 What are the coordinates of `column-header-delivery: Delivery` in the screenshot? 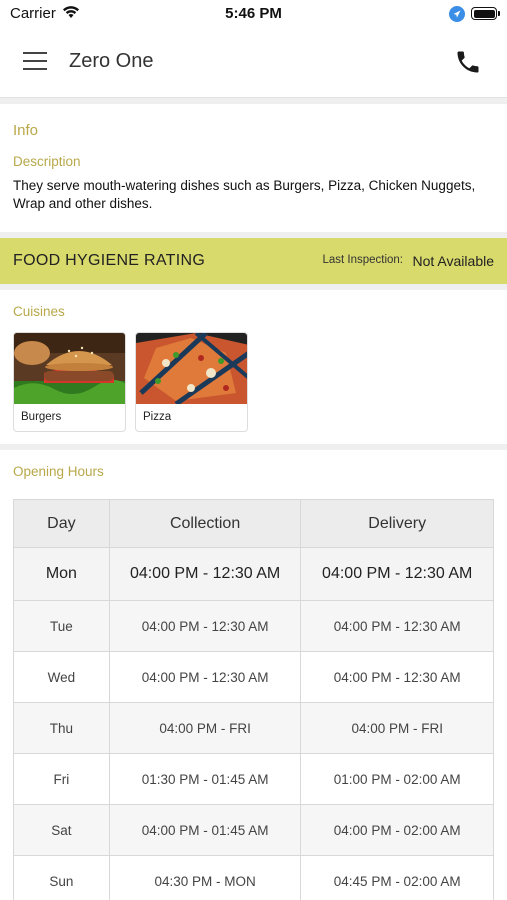 It's located at (397, 523).